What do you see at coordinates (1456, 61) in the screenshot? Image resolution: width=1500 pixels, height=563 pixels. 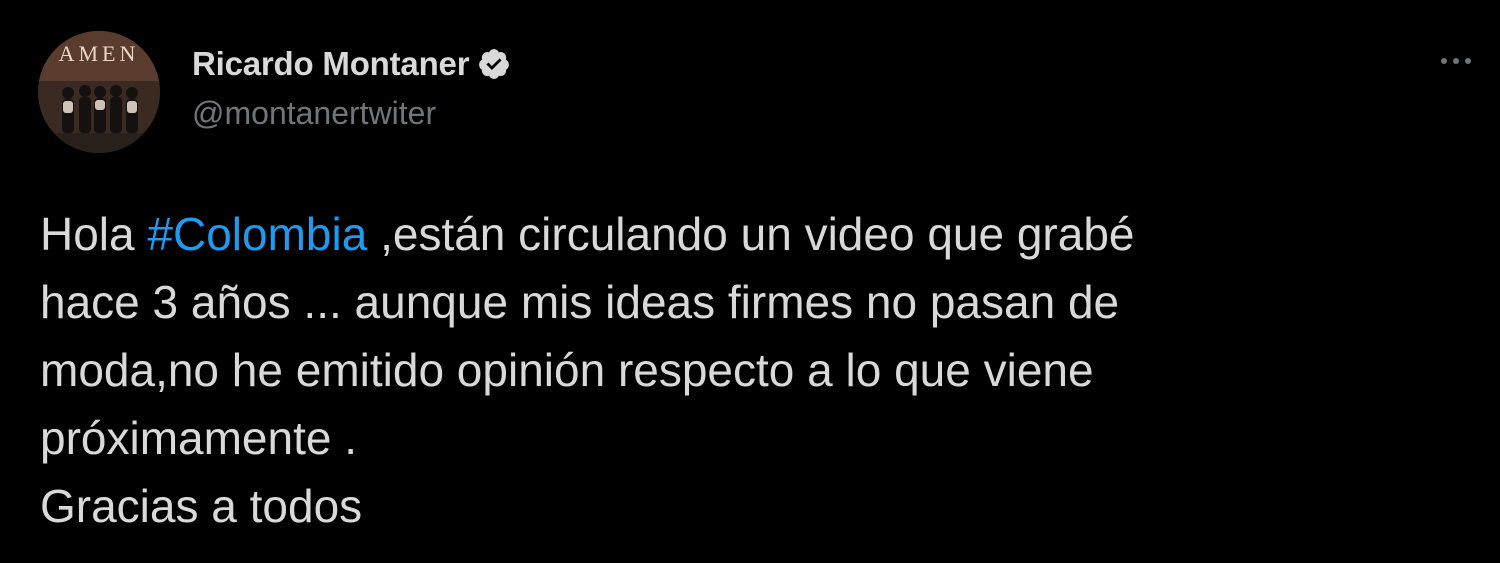 I see `more-options-icon` at bounding box center [1456, 61].